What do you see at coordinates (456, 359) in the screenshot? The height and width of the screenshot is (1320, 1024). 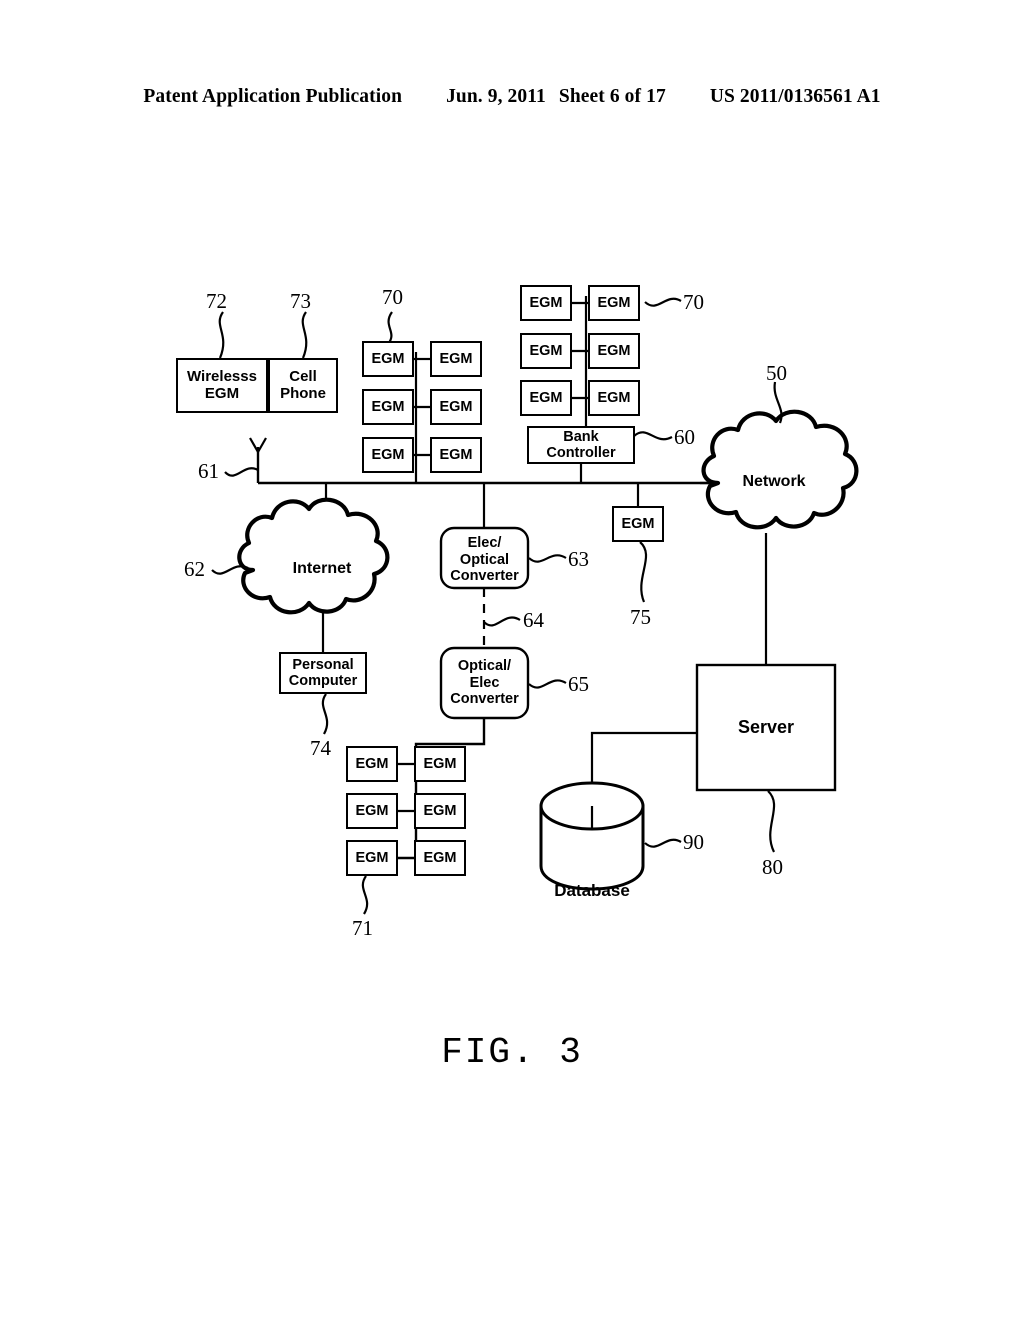 I see `egm-bank-left-r1c2: EGM` at bounding box center [456, 359].